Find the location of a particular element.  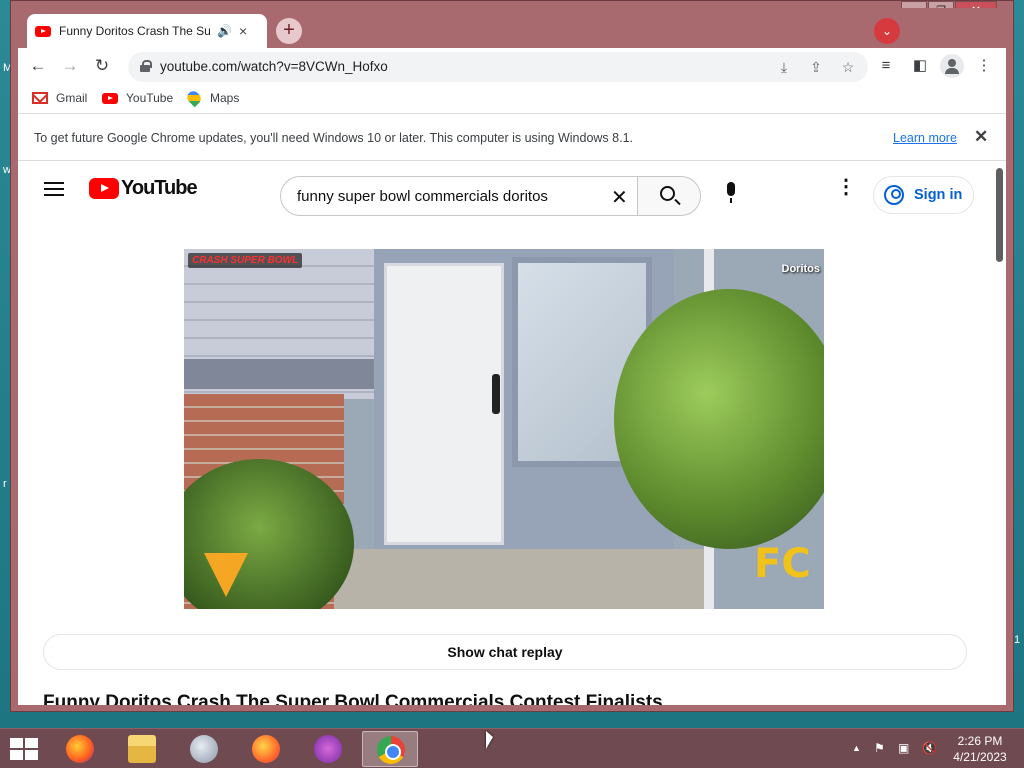

tab-title: Funny Doritos Crash The Super Bowl is located at coordinates (135, 31).